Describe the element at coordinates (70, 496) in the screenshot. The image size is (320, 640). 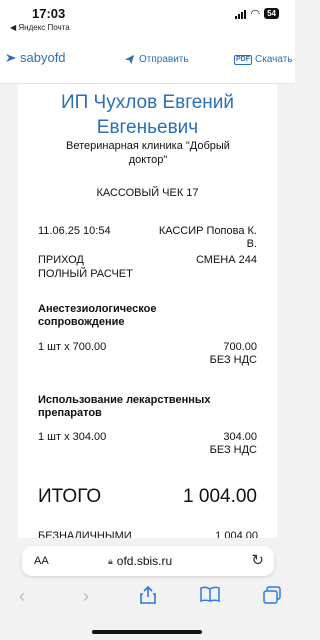
I see `total-label: ИТОГО` at that location.